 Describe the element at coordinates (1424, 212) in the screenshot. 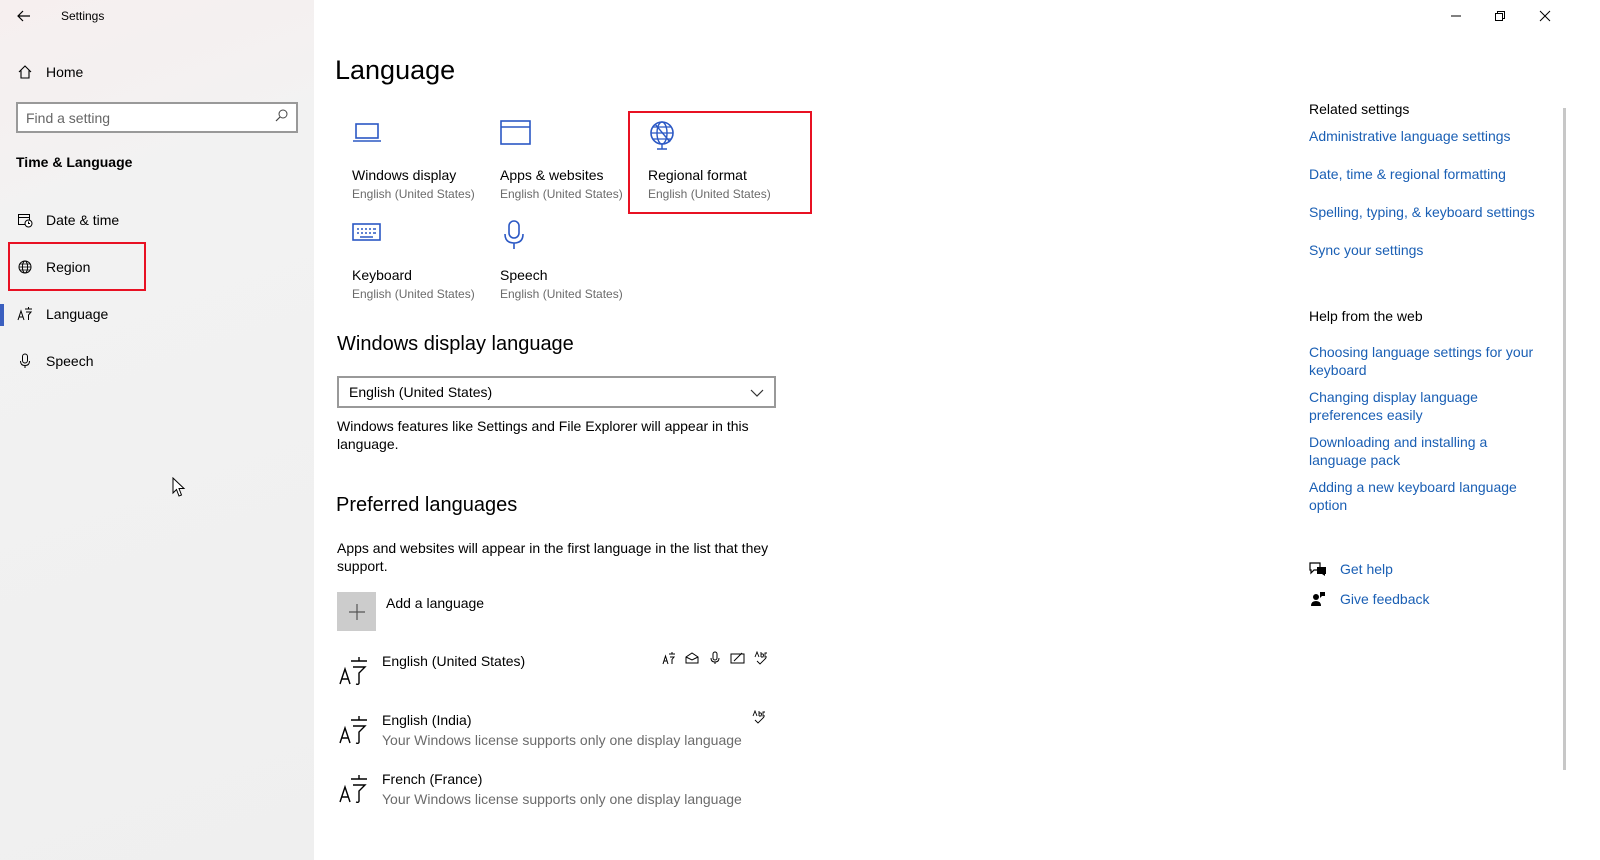

I see `link-spelling-typing: Spelling, typing, & keyboard settings` at that location.